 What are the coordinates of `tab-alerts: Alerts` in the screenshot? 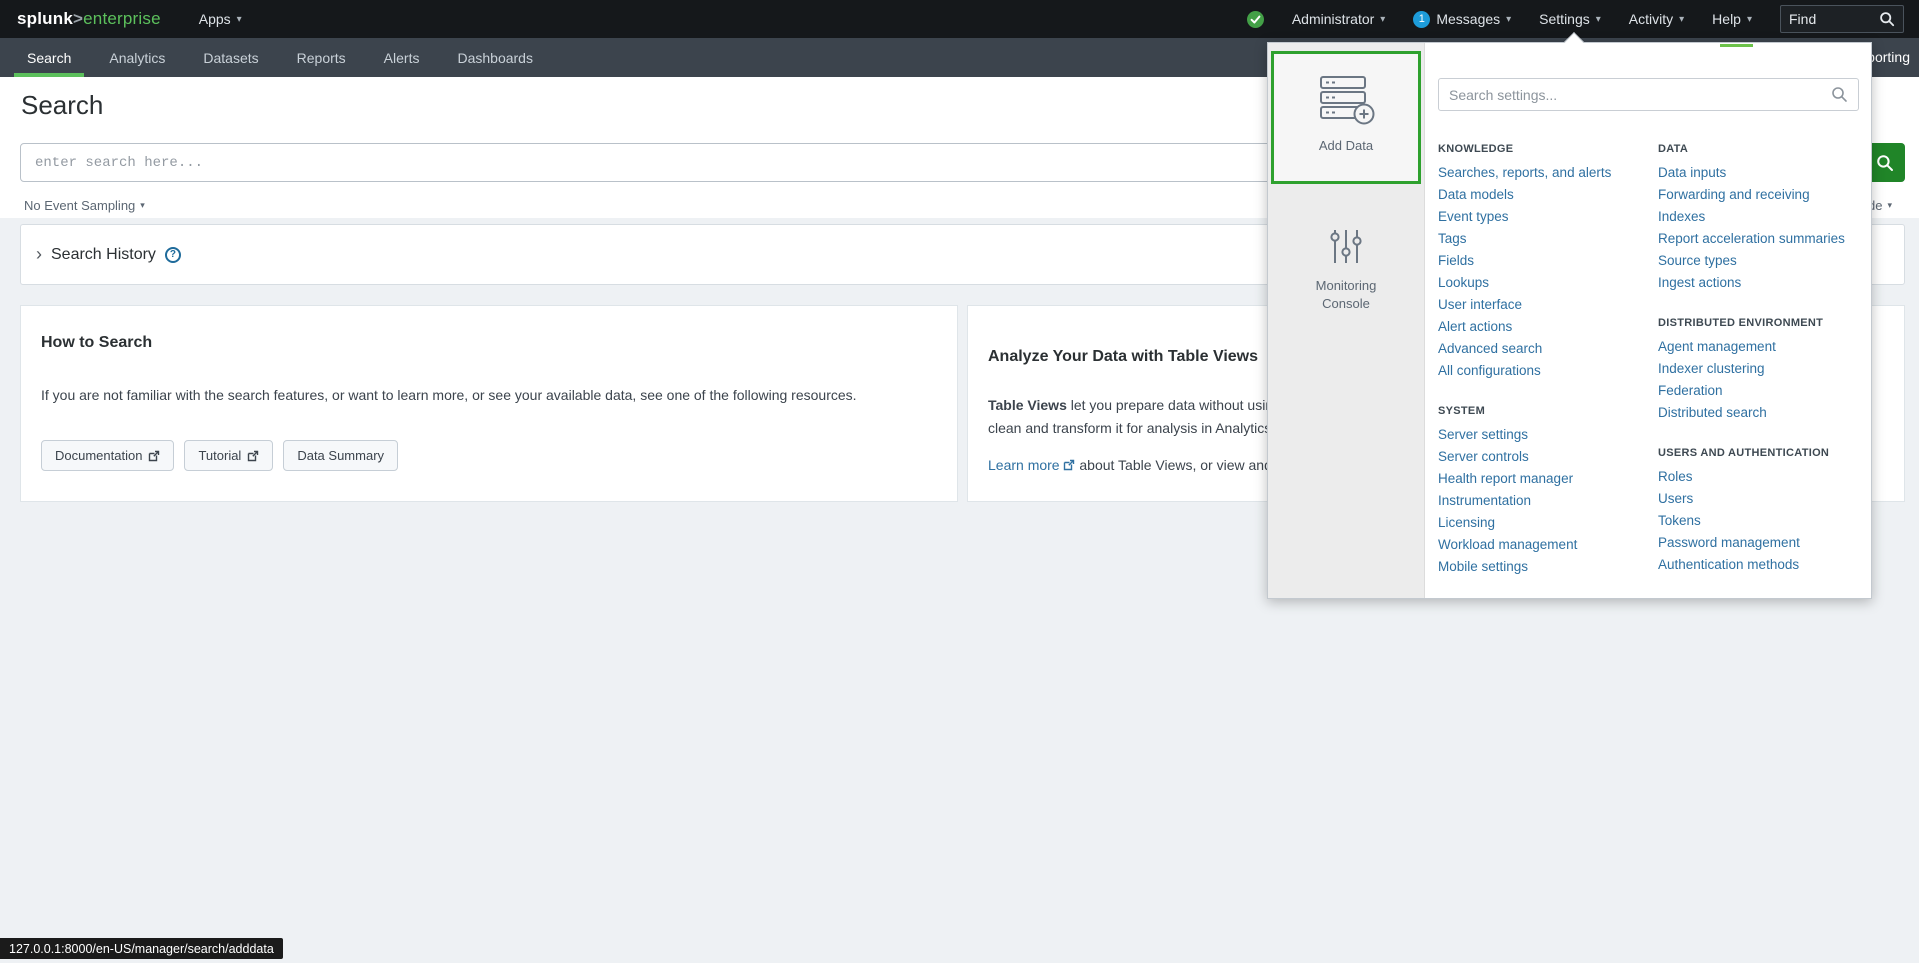 It's located at (402, 57).